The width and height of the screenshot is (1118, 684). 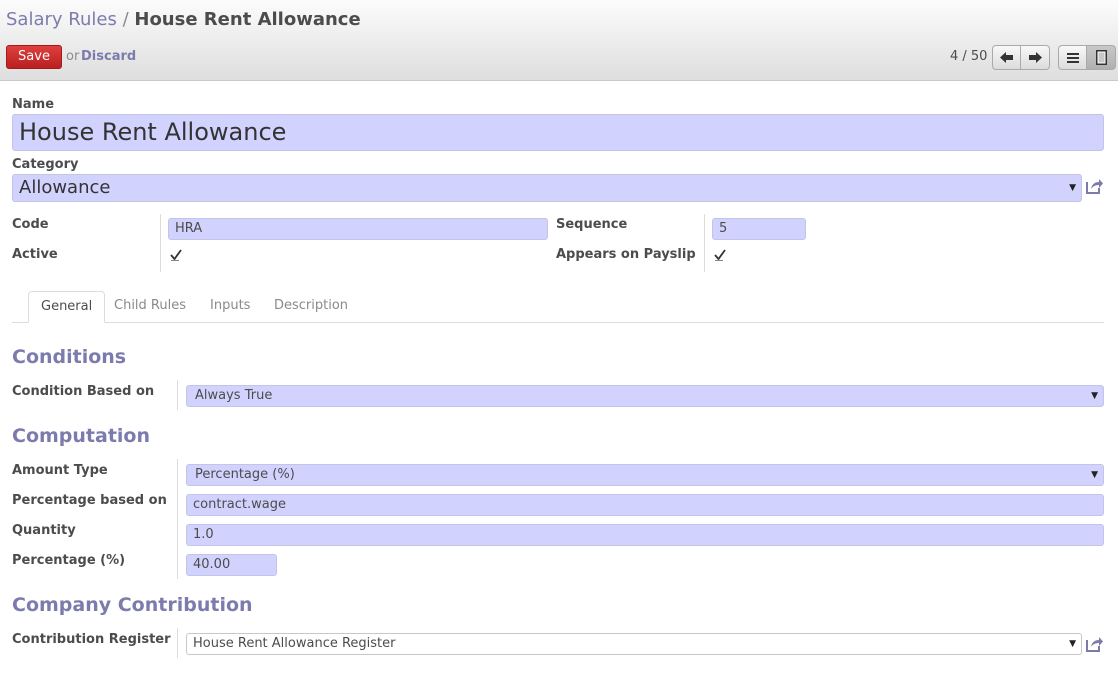 I want to click on arrow-left-icon, so click(x=1006, y=57).